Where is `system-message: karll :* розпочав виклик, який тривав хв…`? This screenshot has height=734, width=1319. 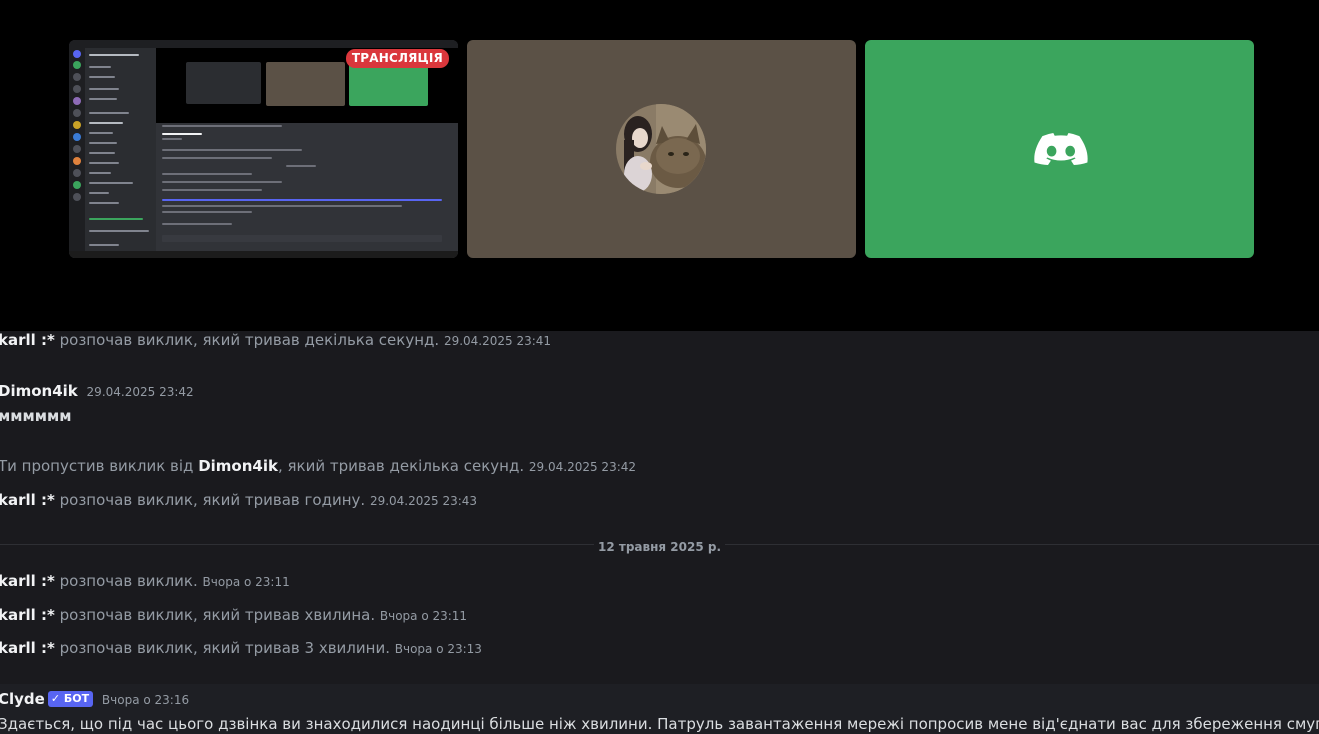
system-message: karll :* розпочав виклик, який тривав хв… is located at coordinates (233, 615).